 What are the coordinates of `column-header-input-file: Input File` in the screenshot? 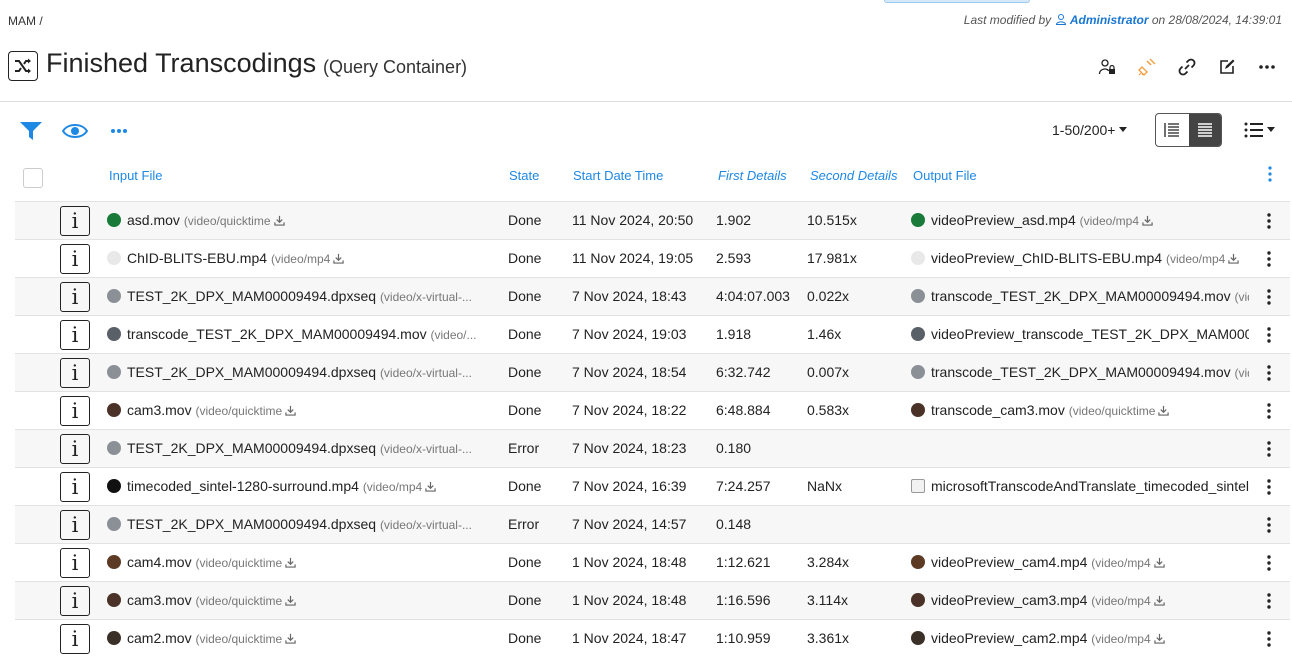 It's located at (135, 175).